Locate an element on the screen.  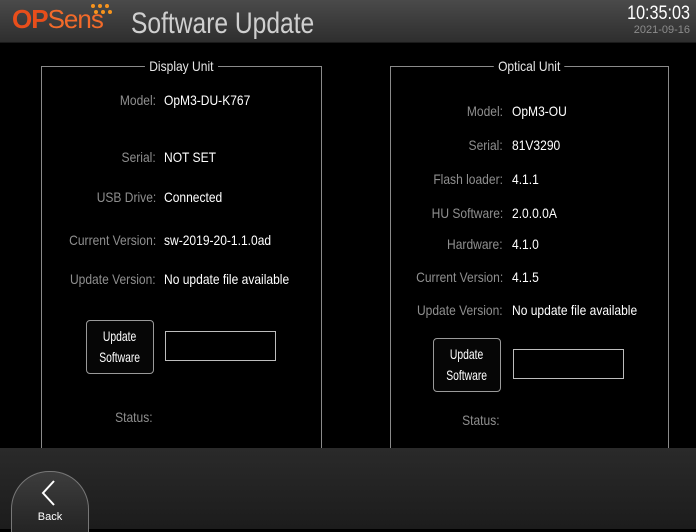
display-unit-update-software-button: Update Software is located at coordinates (120, 347).